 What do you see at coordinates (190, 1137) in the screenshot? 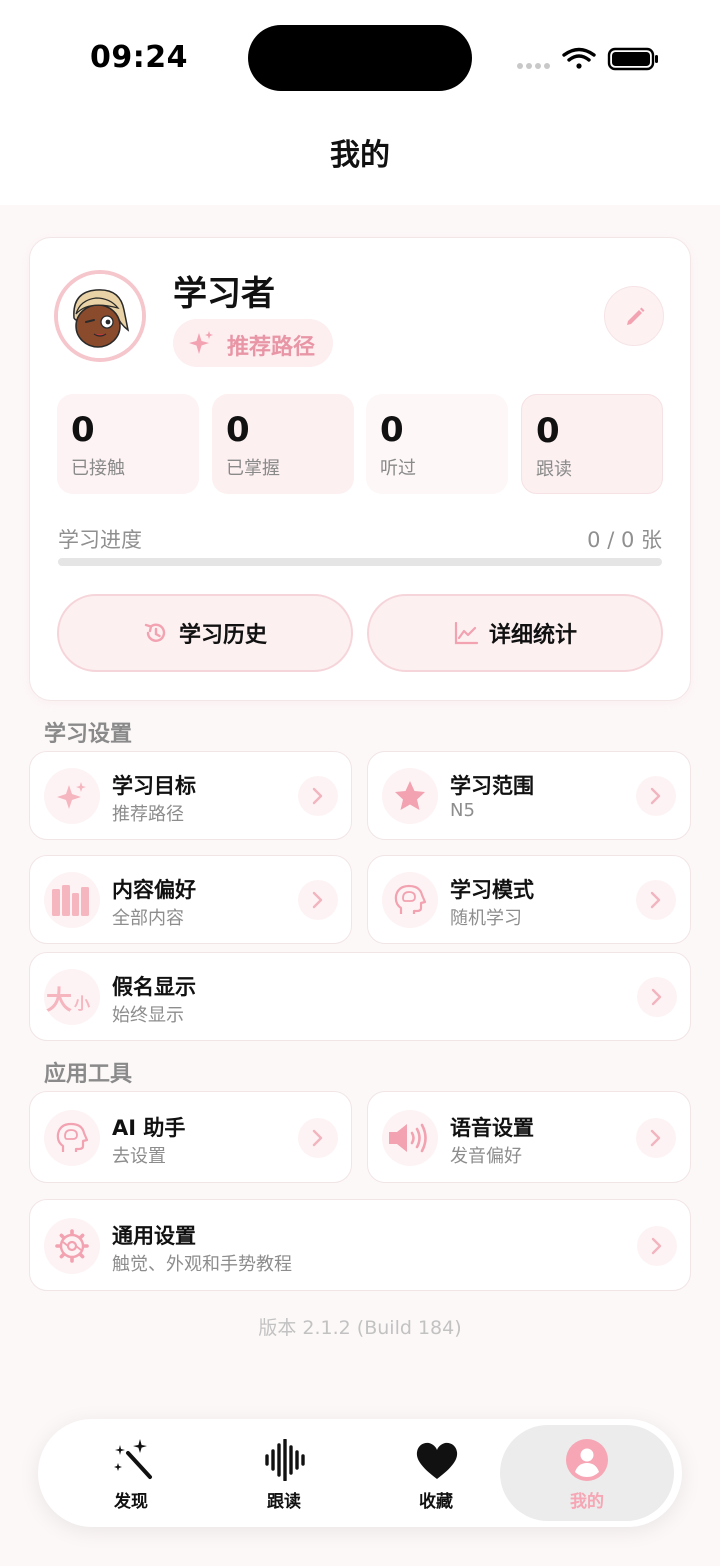
I see `tool-ai-assistant: AI 助手 去设置` at bounding box center [190, 1137].